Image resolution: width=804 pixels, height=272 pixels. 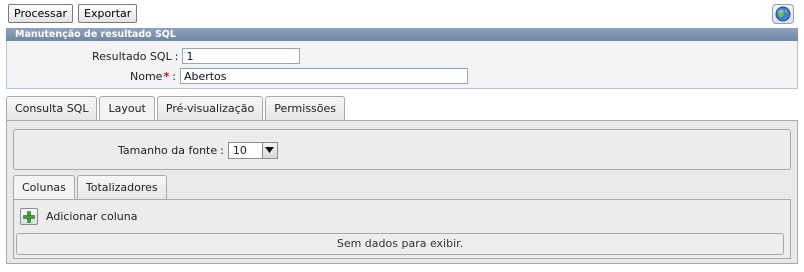 I want to click on tab-sql-query: Consulta SQL, so click(x=52, y=108).